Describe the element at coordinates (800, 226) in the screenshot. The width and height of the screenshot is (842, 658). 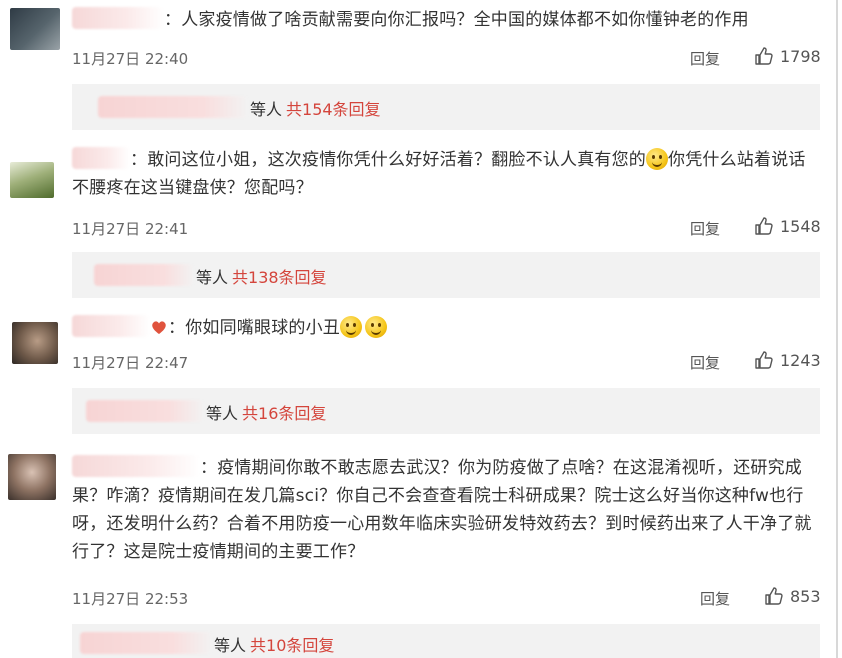
I see `like-count: 1548` at that location.